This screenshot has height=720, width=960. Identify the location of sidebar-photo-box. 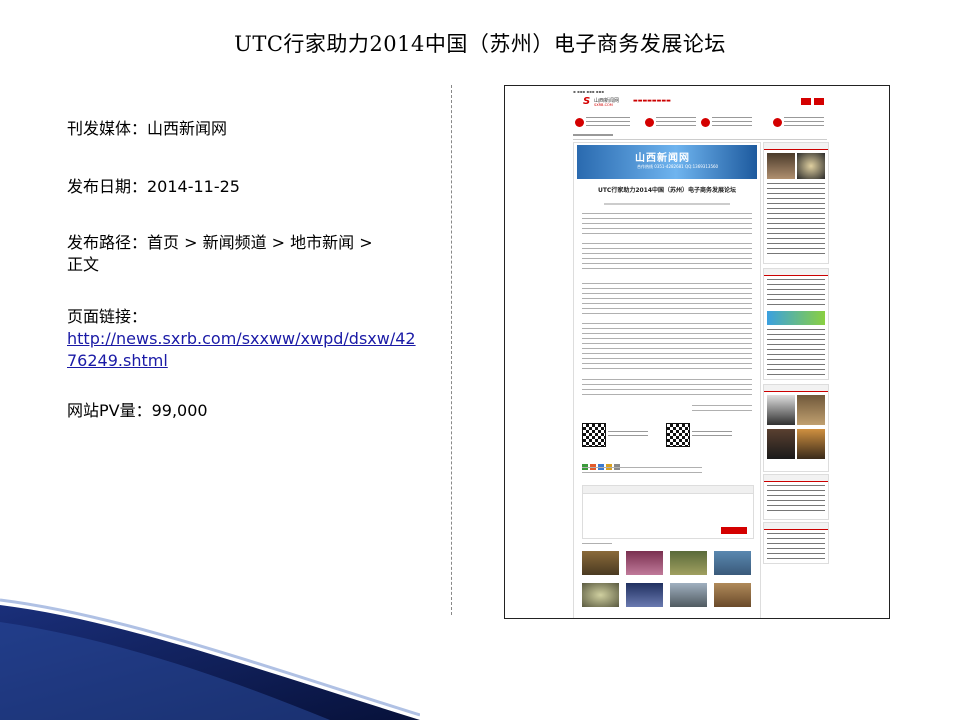
(796, 203).